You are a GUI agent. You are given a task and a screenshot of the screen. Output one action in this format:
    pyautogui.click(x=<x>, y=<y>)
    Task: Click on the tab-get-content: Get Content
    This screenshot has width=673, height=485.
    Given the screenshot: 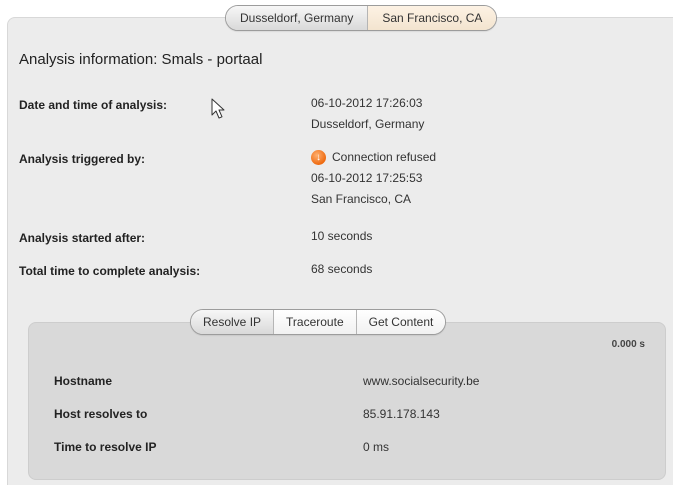 What is the action you would take?
    pyautogui.click(x=401, y=322)
    